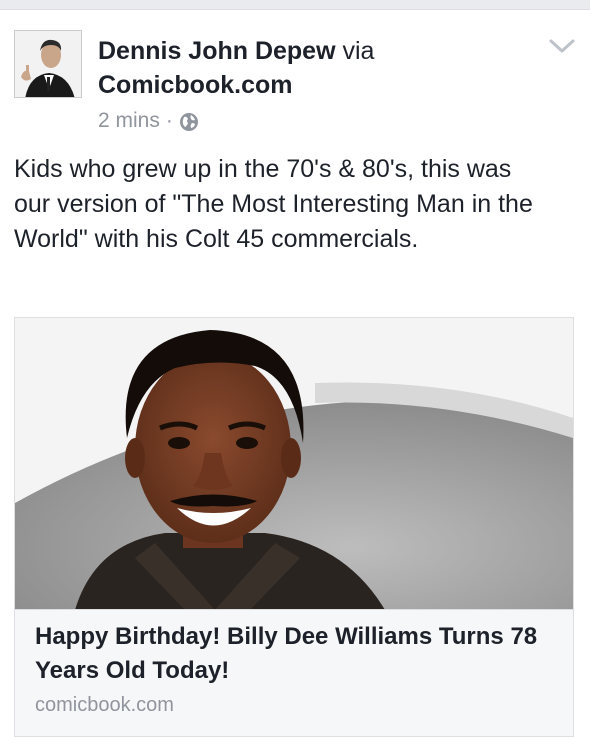 This screenshot has width=590, height=740. What do you see at coordinates (104, 705) in the screenshot?
I see `link-domain: comicbook.com` at bounding box center [104, 705].